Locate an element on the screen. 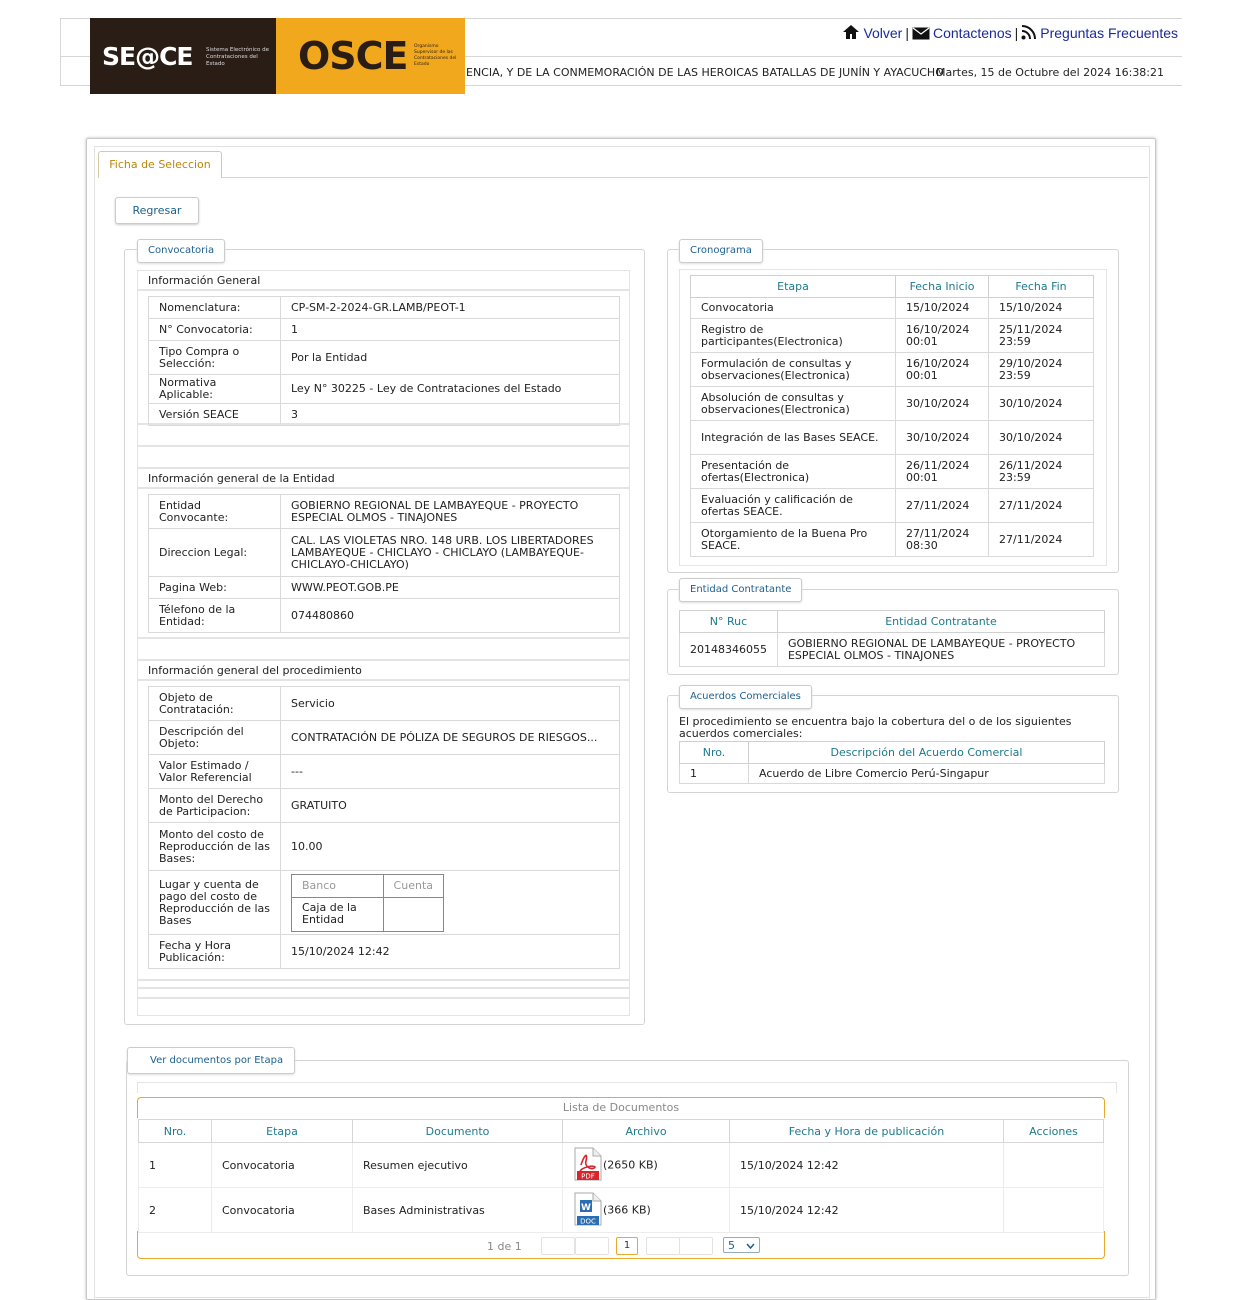  pager-prev-button is located at coordinates (592, 1246).